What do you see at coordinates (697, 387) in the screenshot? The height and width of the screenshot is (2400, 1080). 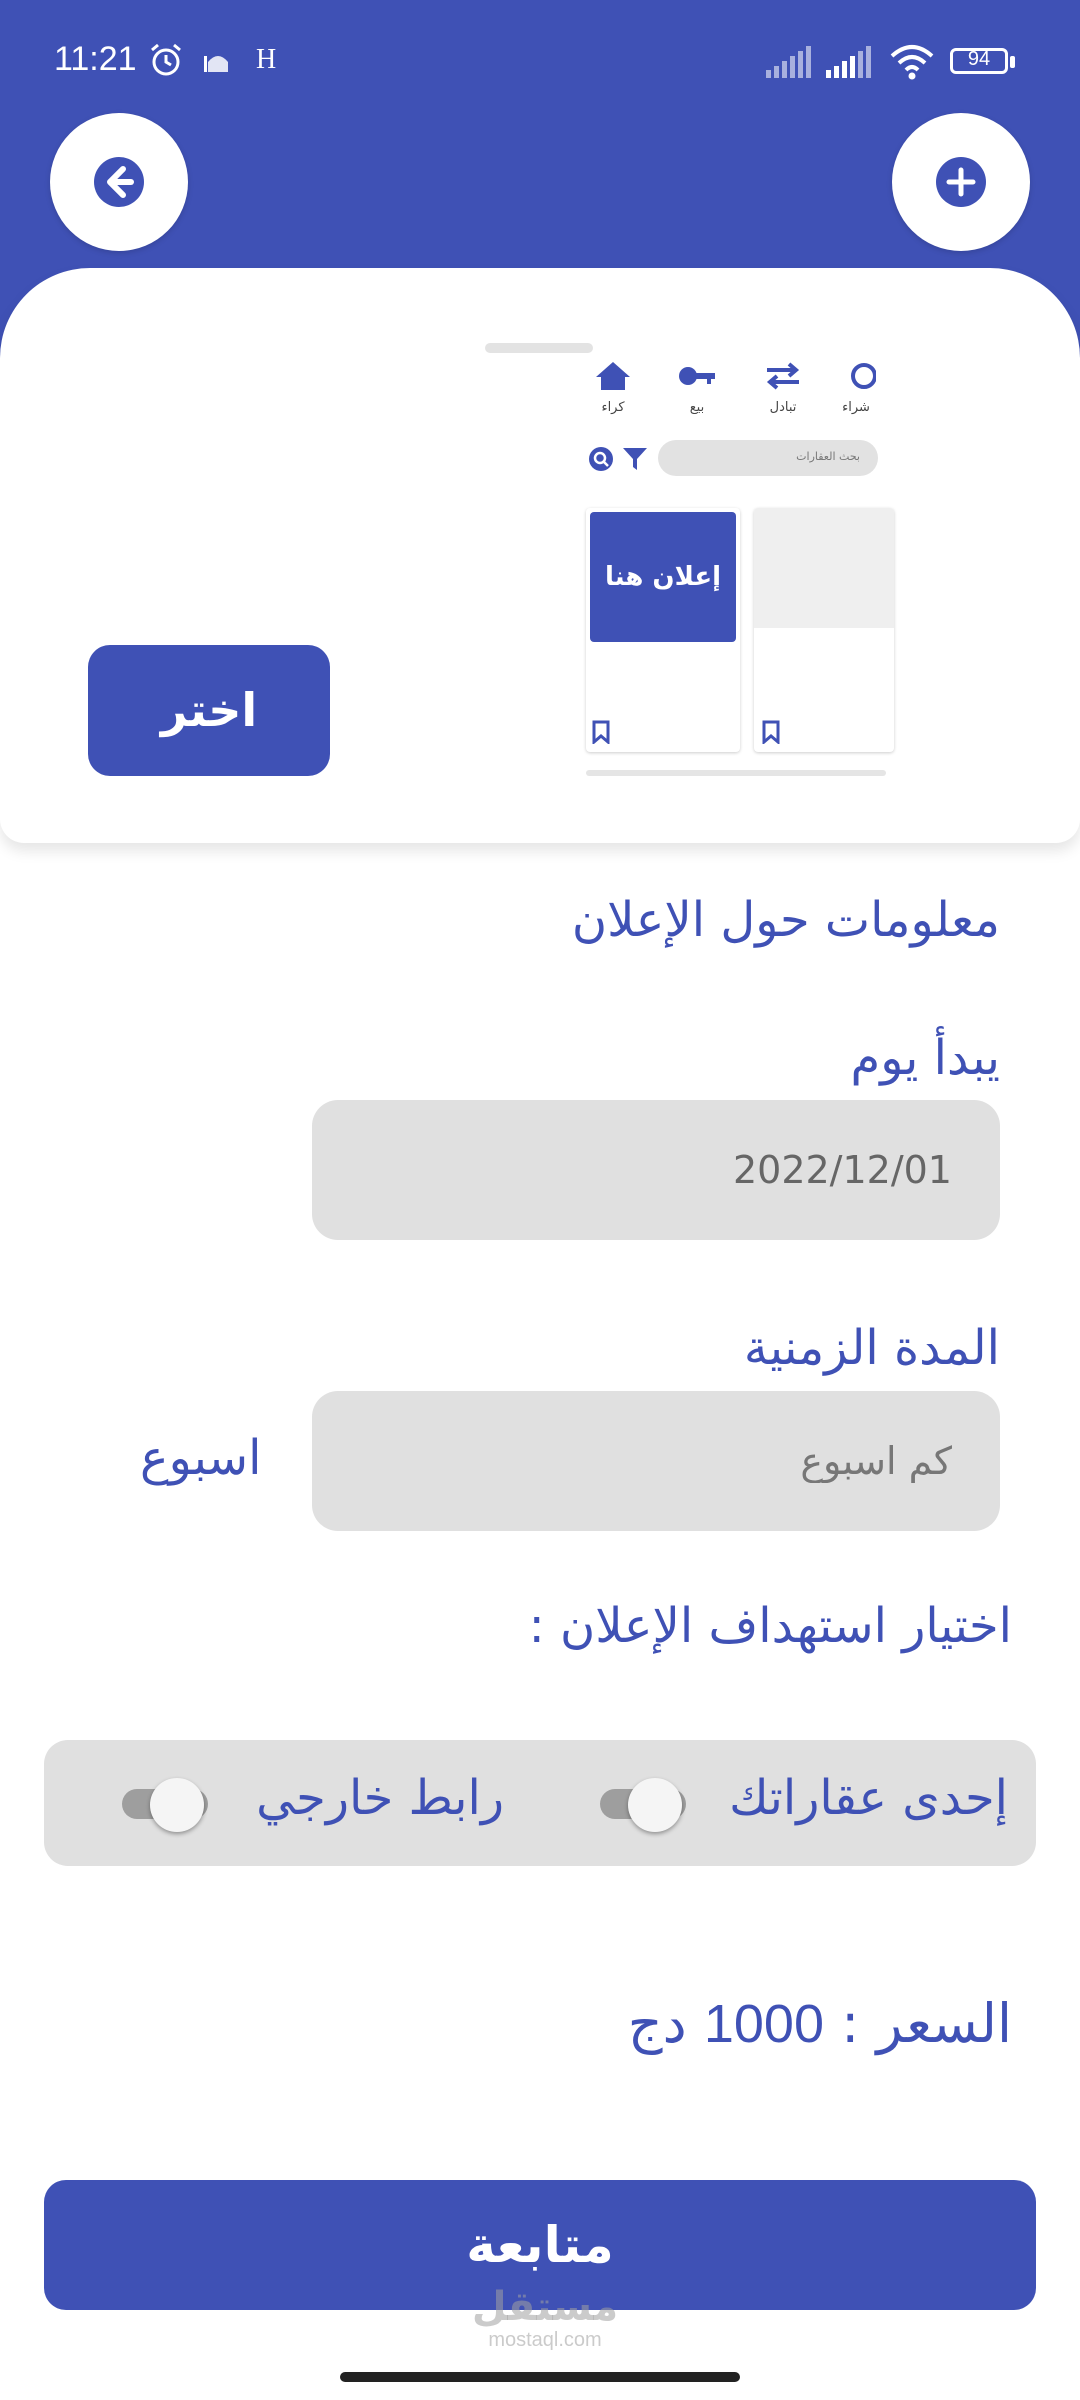 I see `preview-nav-sell: بيع` at bounding box center [697, 387].